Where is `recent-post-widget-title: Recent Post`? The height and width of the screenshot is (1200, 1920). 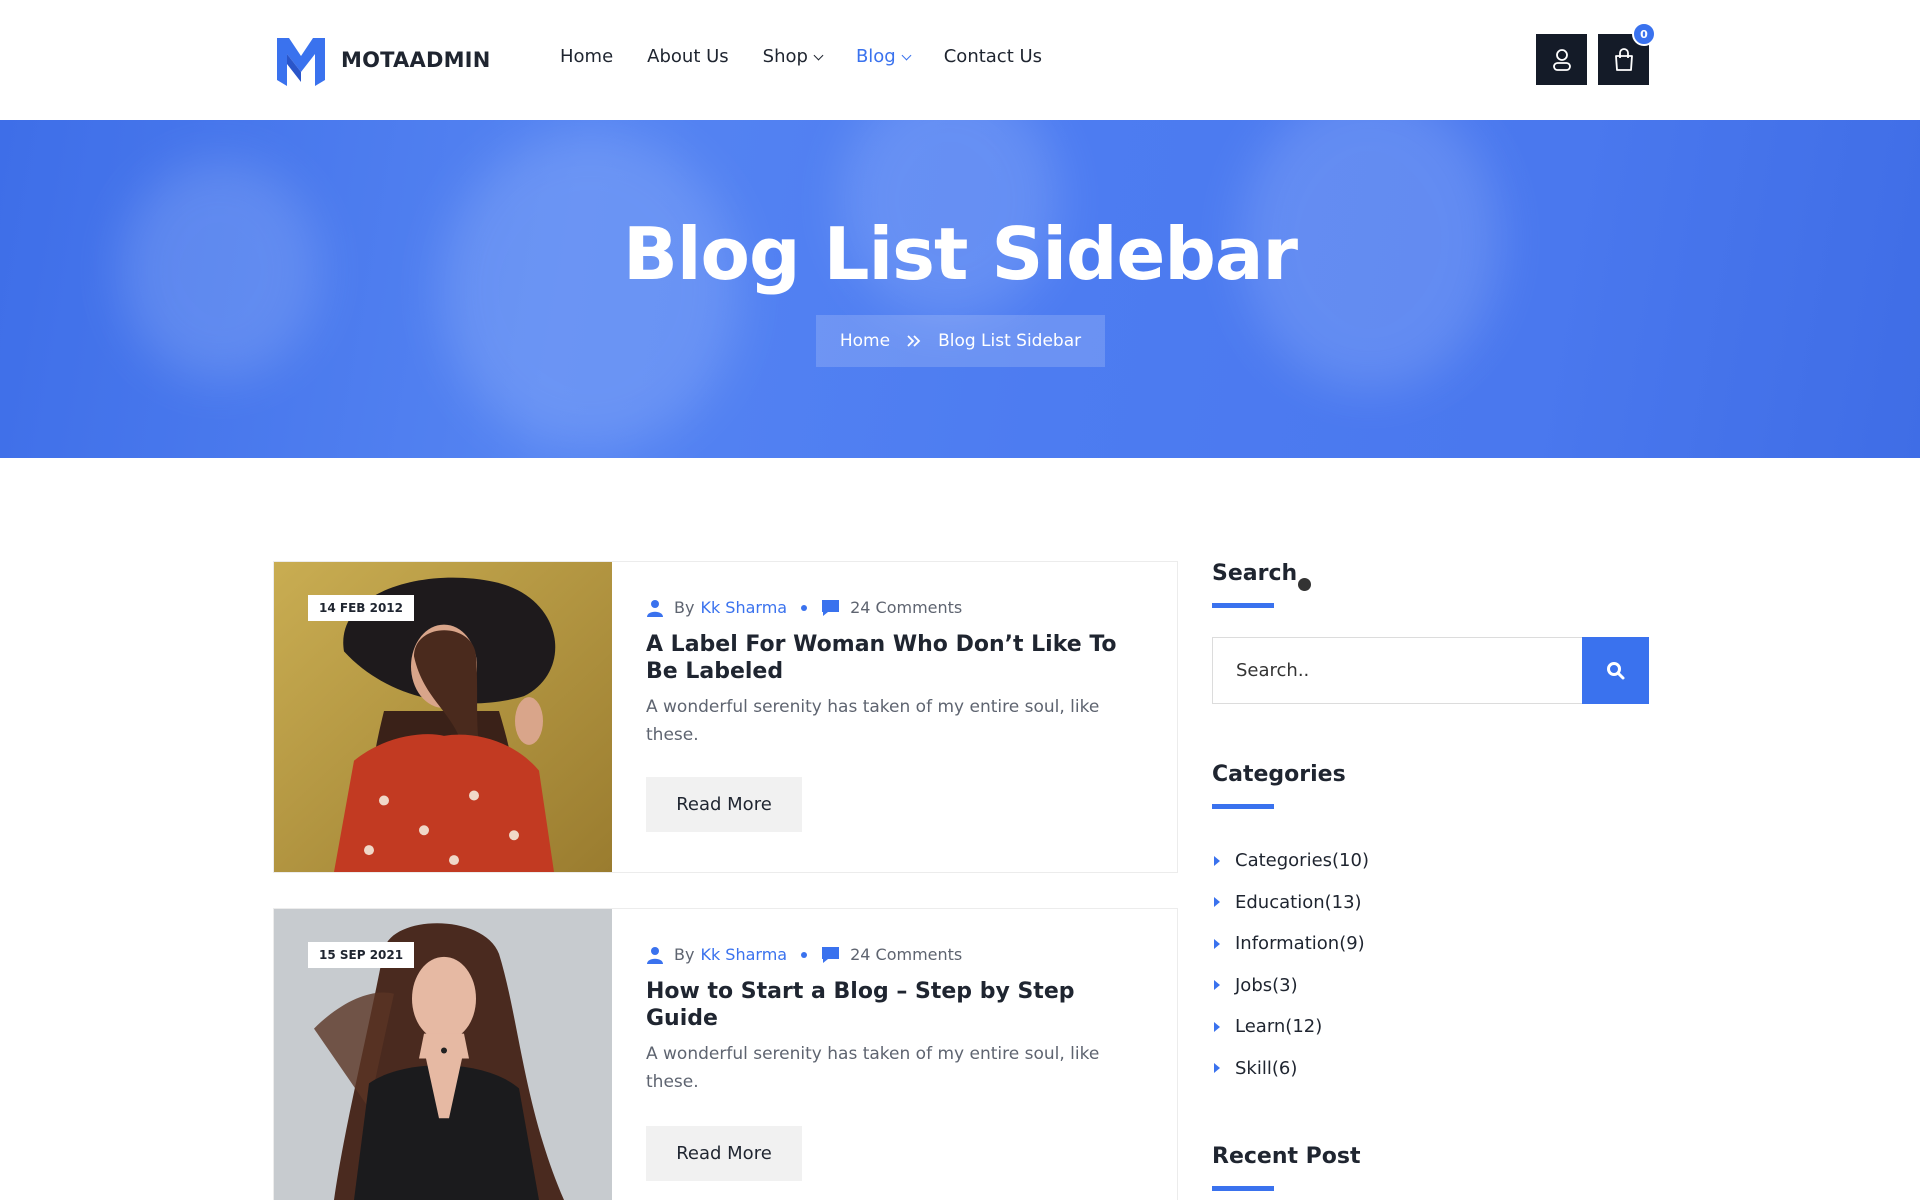
recent-post-widget-title: Recent Post is located at coordinates (1286, 1156).